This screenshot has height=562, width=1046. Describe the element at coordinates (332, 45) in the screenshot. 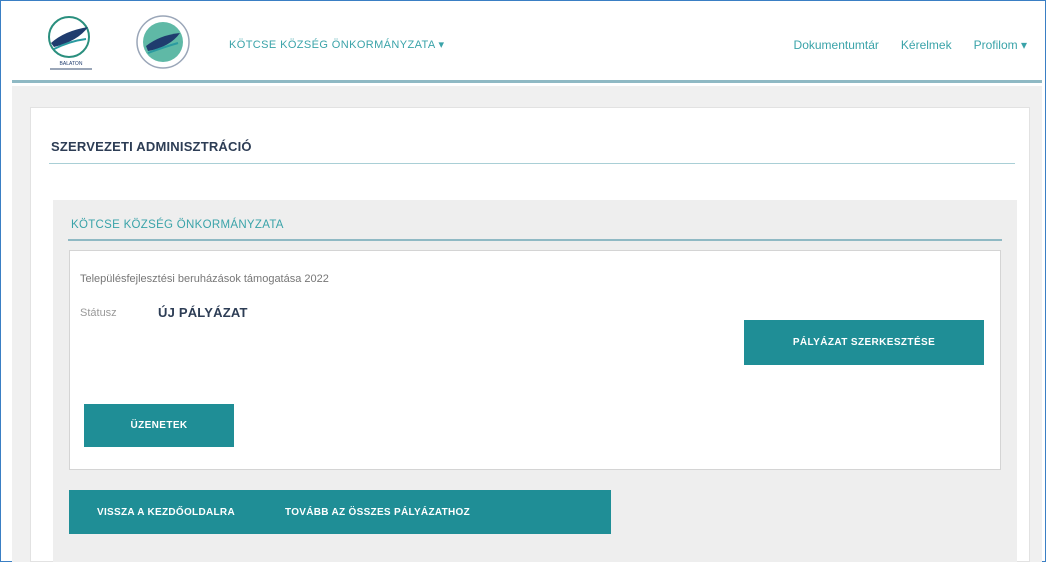

I see `organization-menu-label: KÖTCSE KÖZSÉG ÖNKORMÁNYZATA` at that location.